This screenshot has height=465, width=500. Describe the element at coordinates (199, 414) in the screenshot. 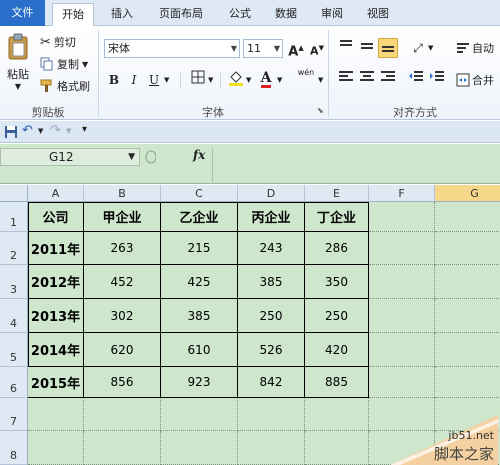

I see `cell-c7` at that location.